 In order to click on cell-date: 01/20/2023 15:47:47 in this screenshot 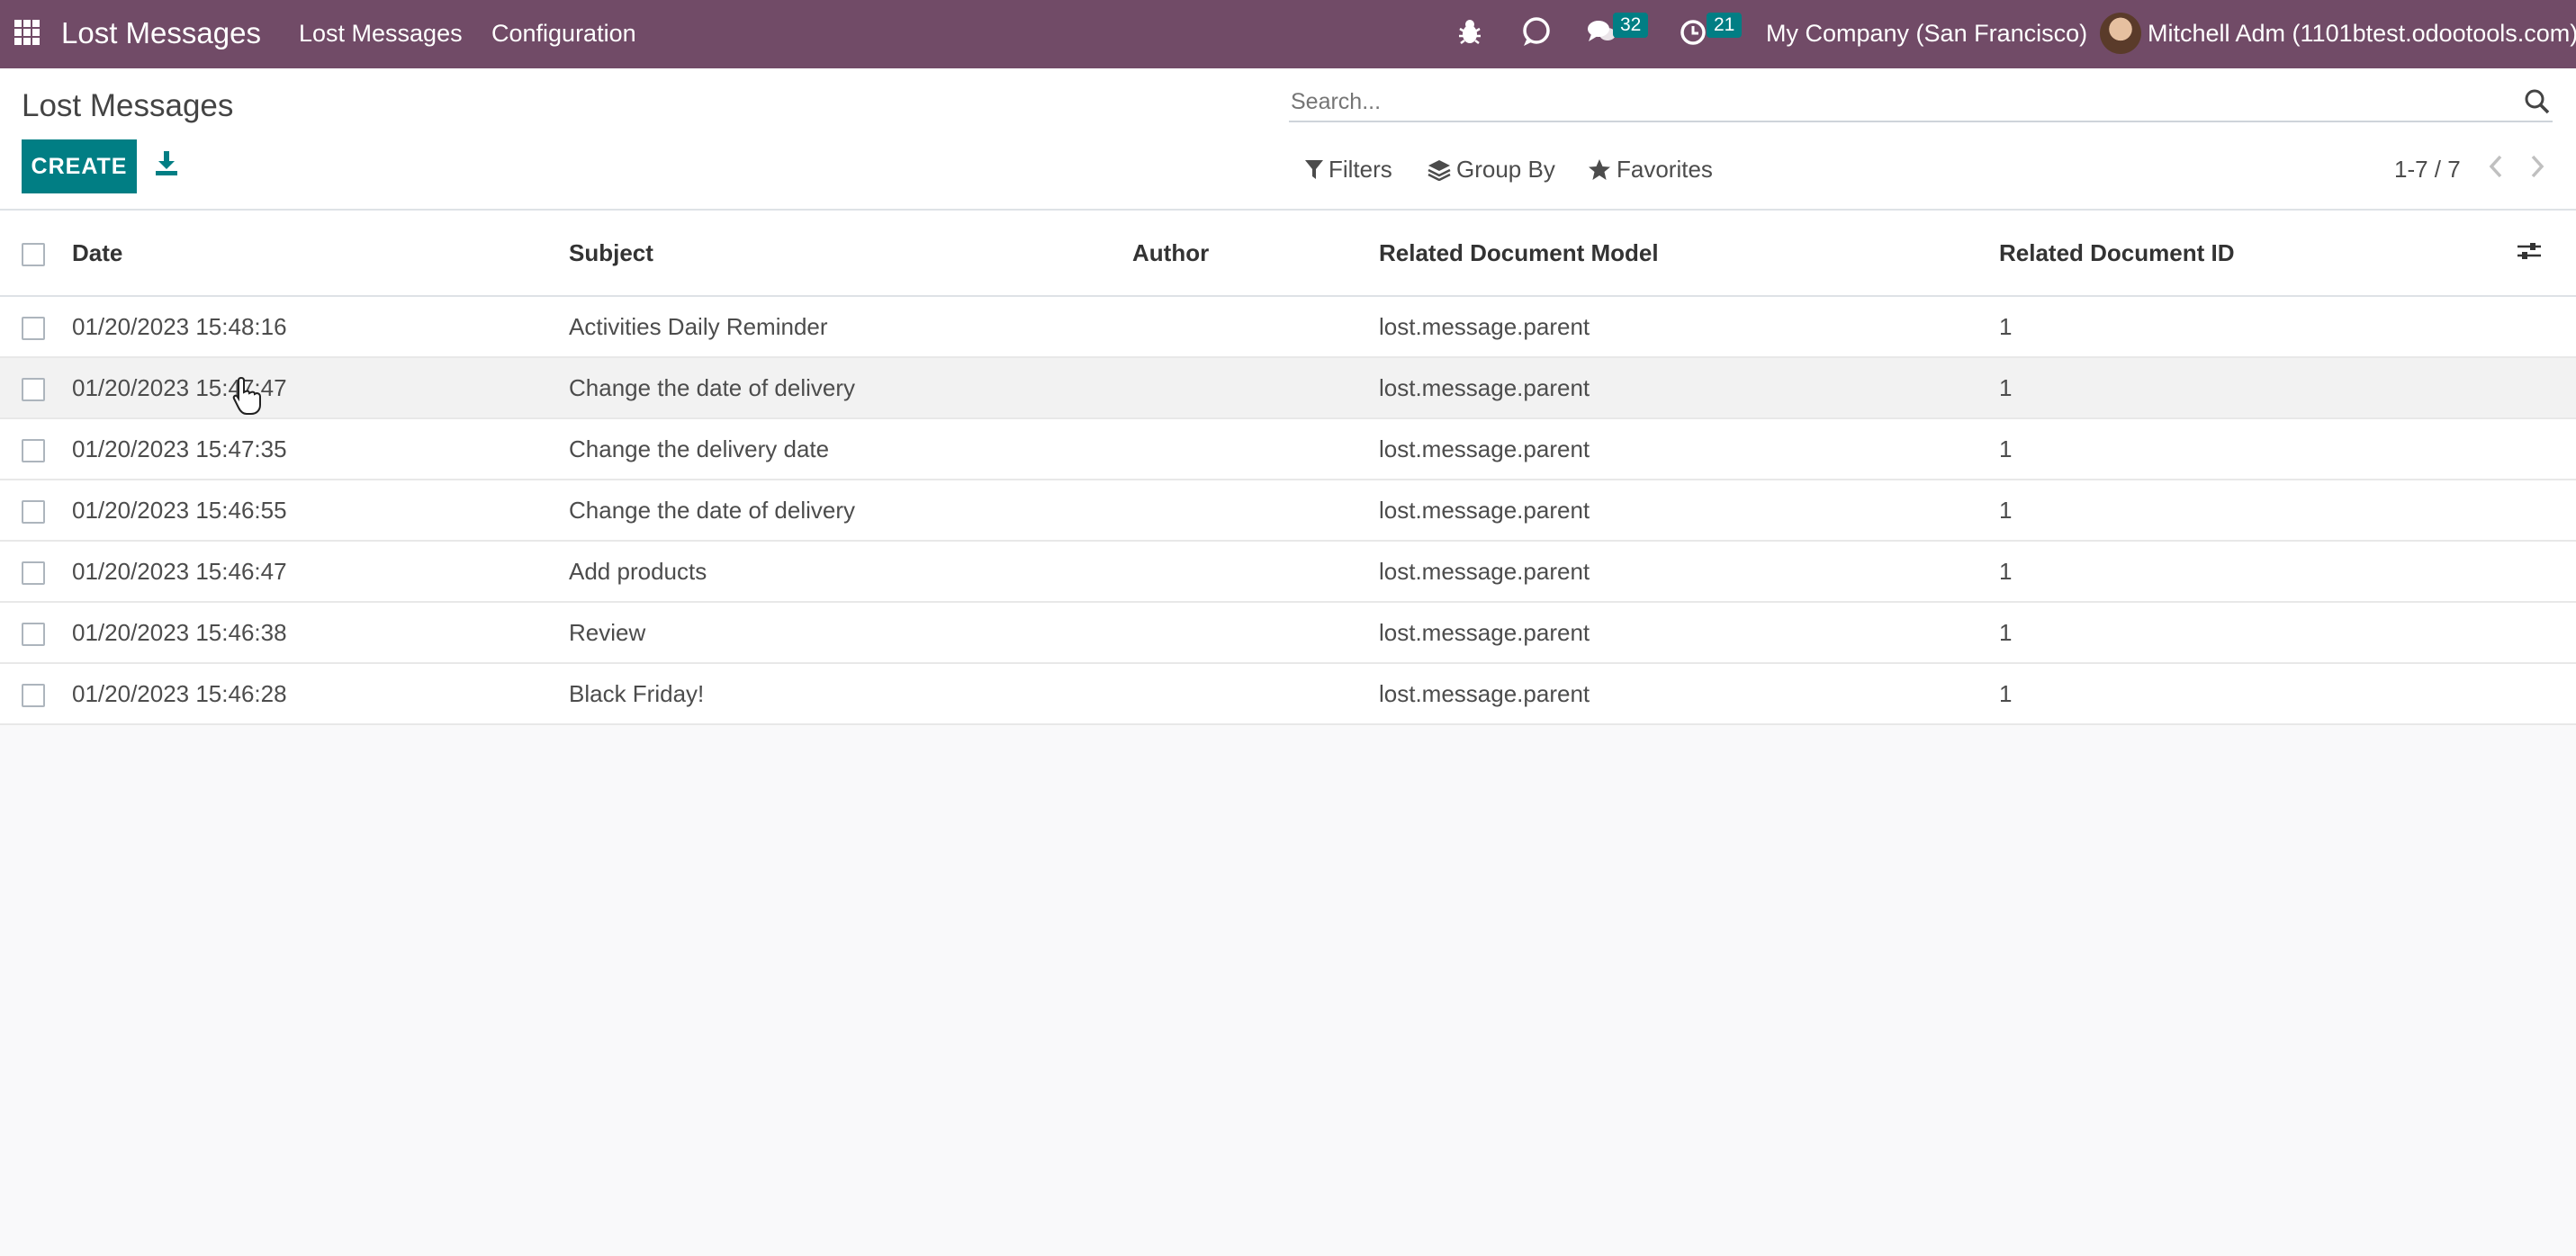, I will do `click(320, 388)`.